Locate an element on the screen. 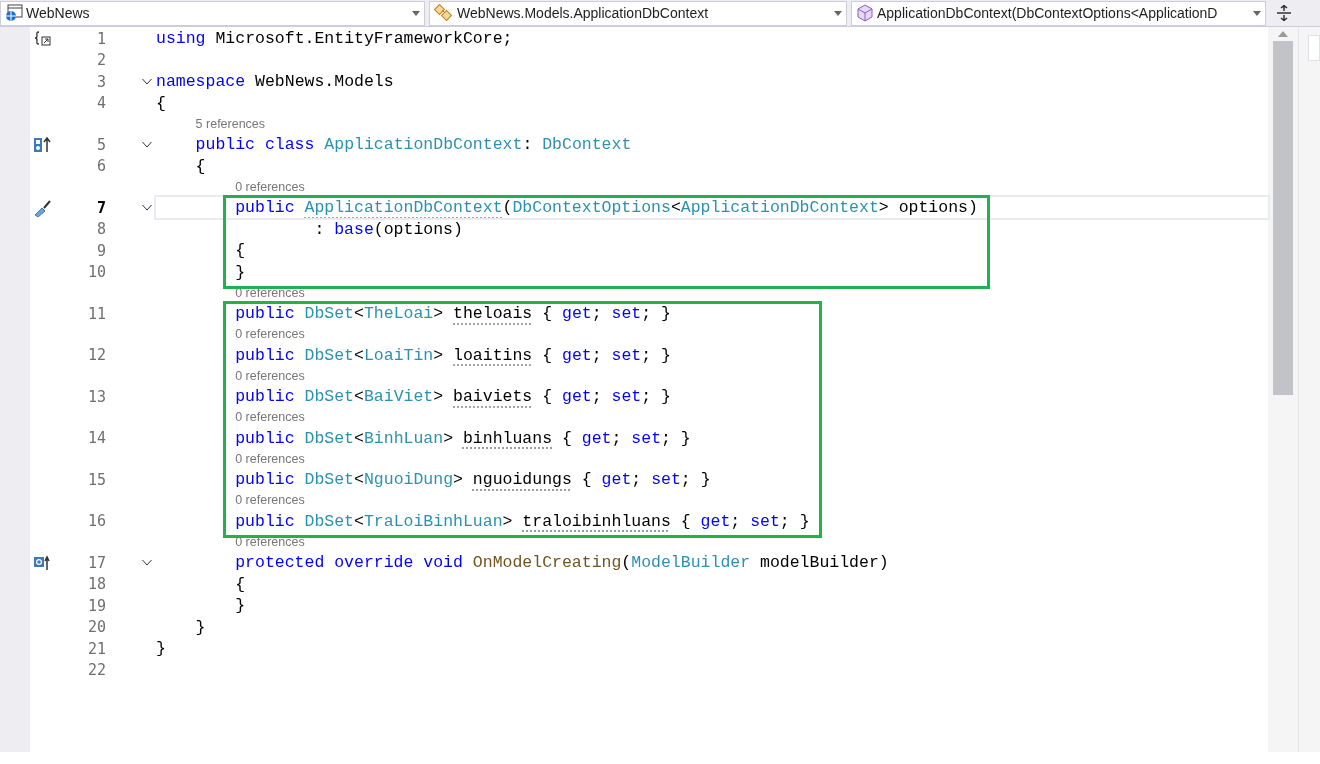 This screenshot has width=1320, height=764. code-line: public DbSet<BaiViet> baiviets { get; set; } is located at coordinates (453, 397).